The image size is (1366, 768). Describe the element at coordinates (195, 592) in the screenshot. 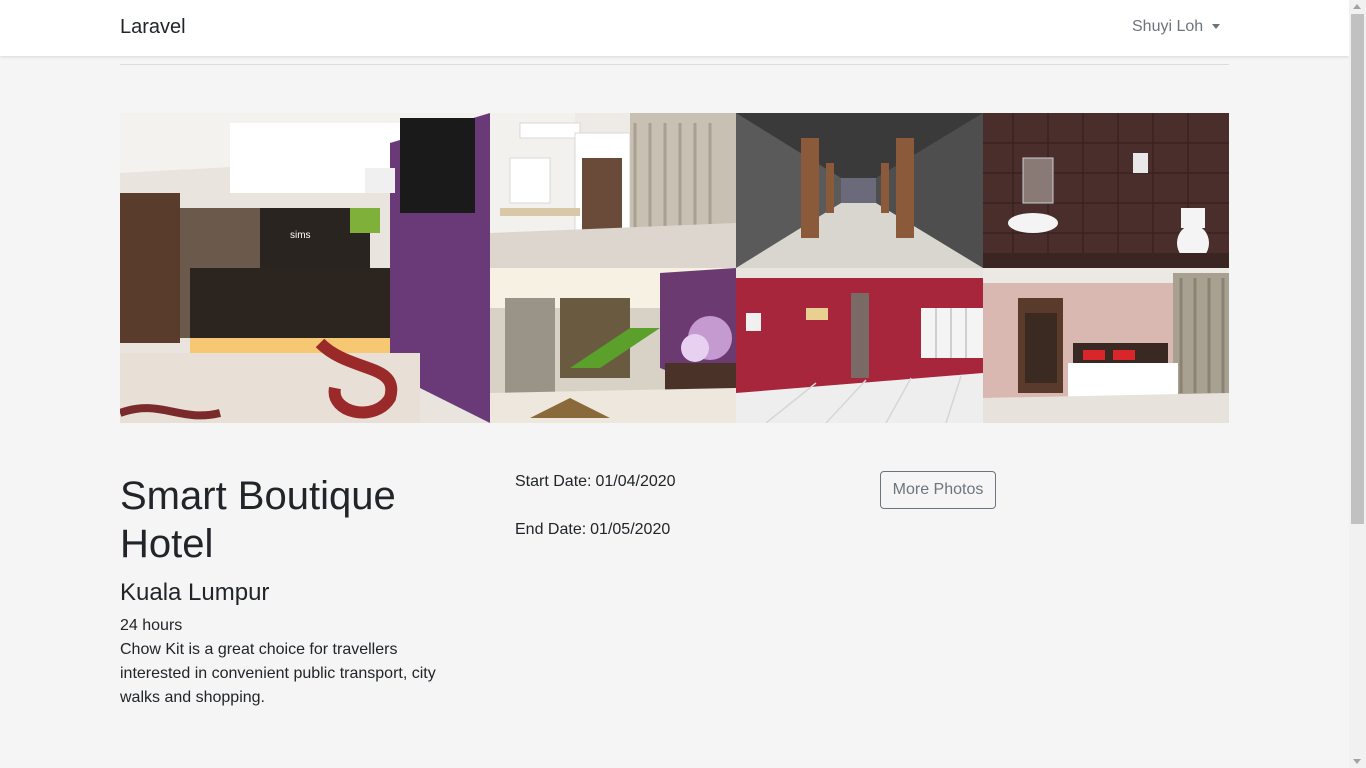

I see `hotel-city: Kuala Lumpur` at that location.